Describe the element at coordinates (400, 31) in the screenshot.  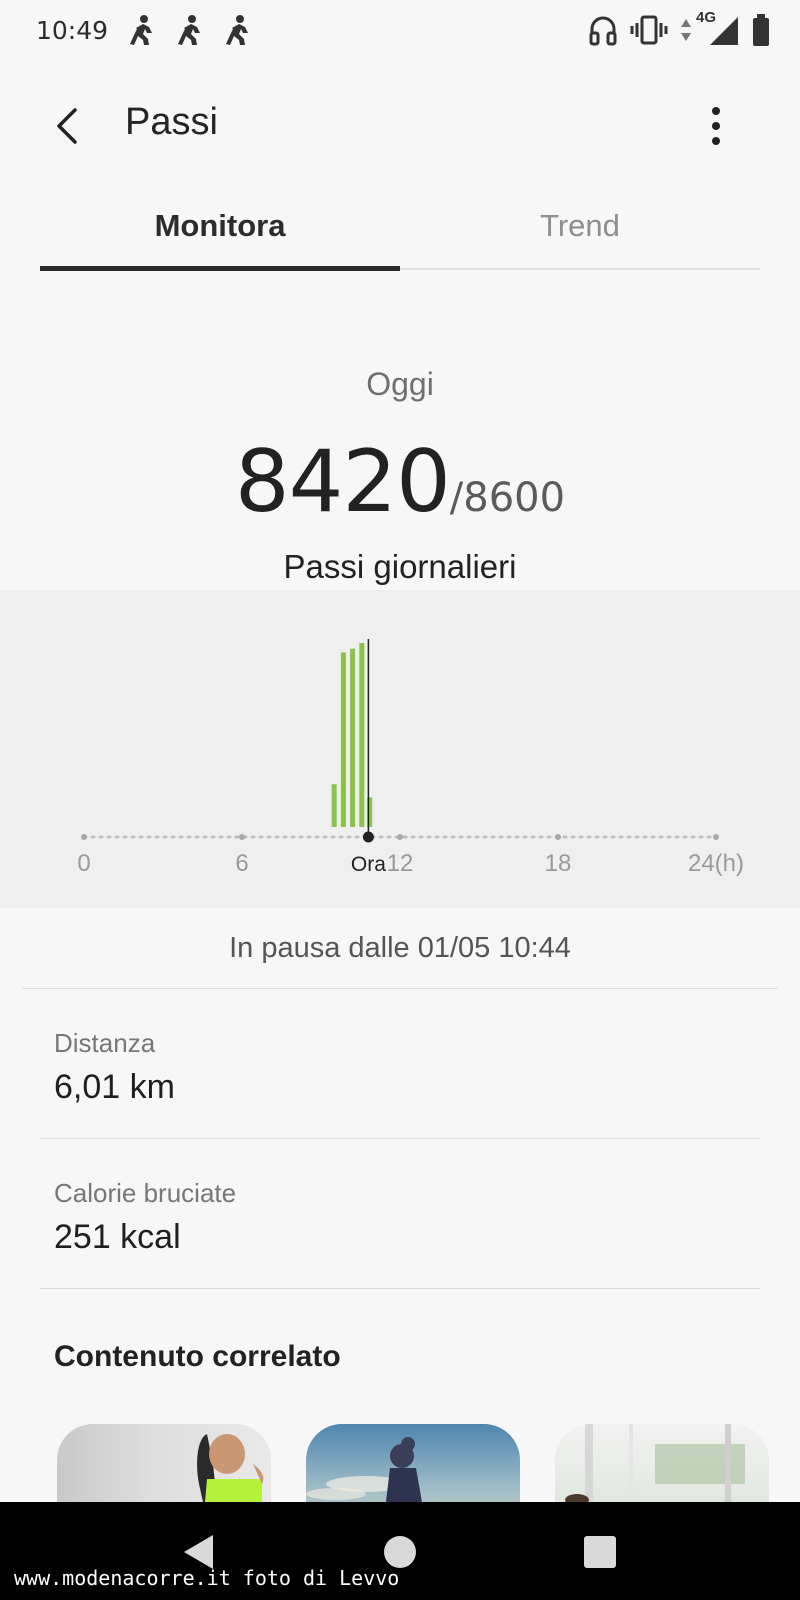
I see `status-bar: 10:49 4G` at that location.